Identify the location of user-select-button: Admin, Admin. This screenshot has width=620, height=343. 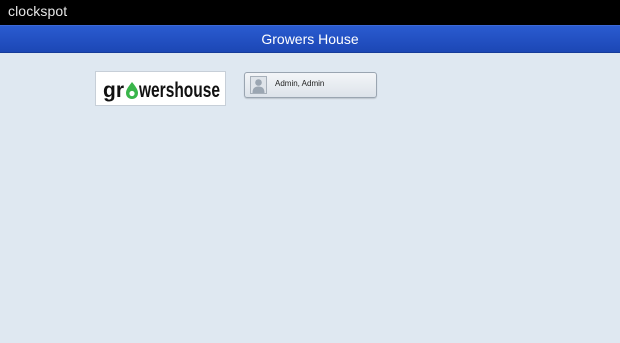
(310, 85).